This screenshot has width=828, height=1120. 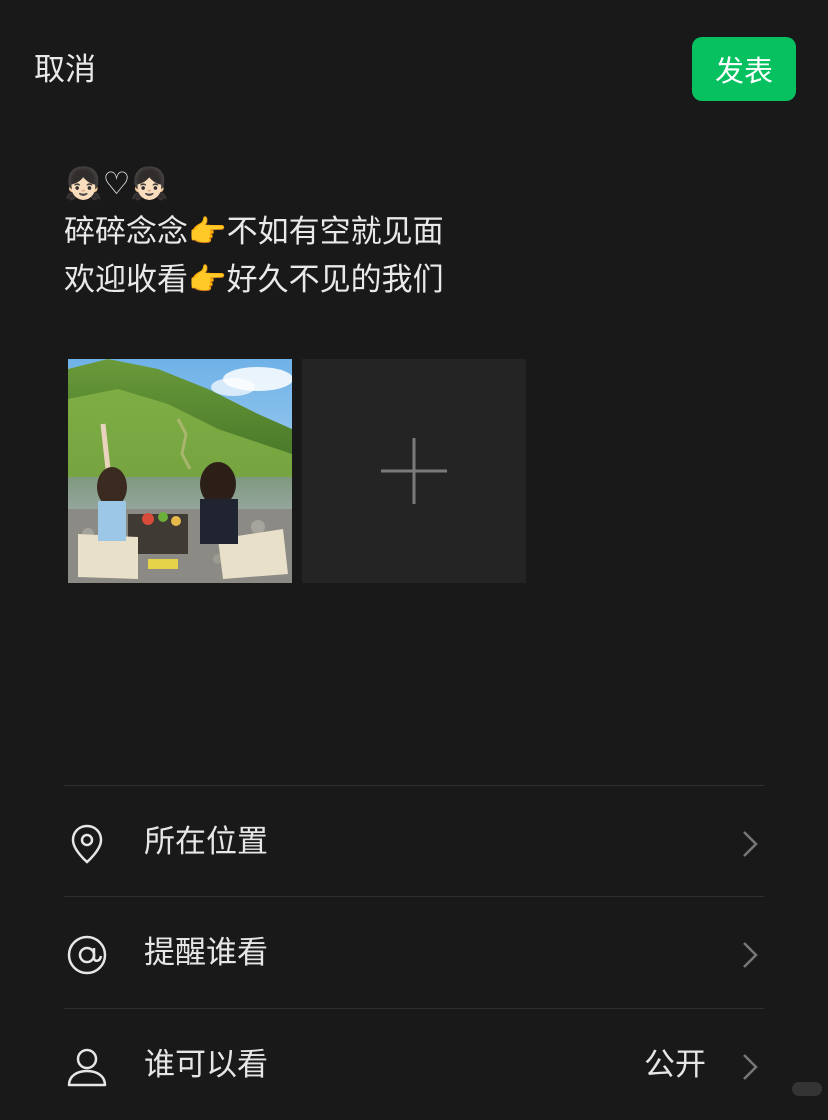 What do you see at coordinates (414, 1064) in the screenshot?
I see `visibility-row: 谁可以看 公开` at bounding box center [414, 1064].